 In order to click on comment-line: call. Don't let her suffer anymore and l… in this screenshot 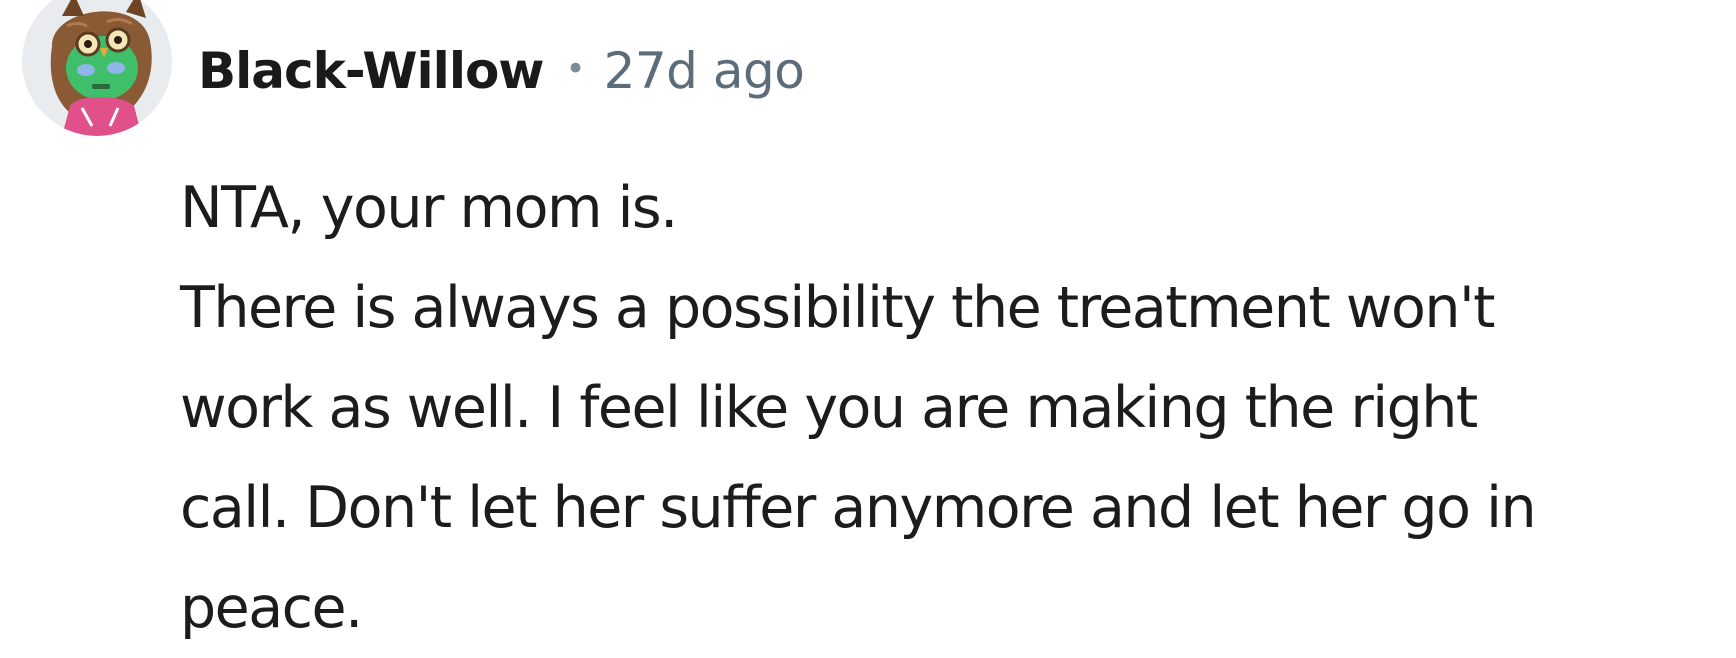, I will do `click(858, 508)`.